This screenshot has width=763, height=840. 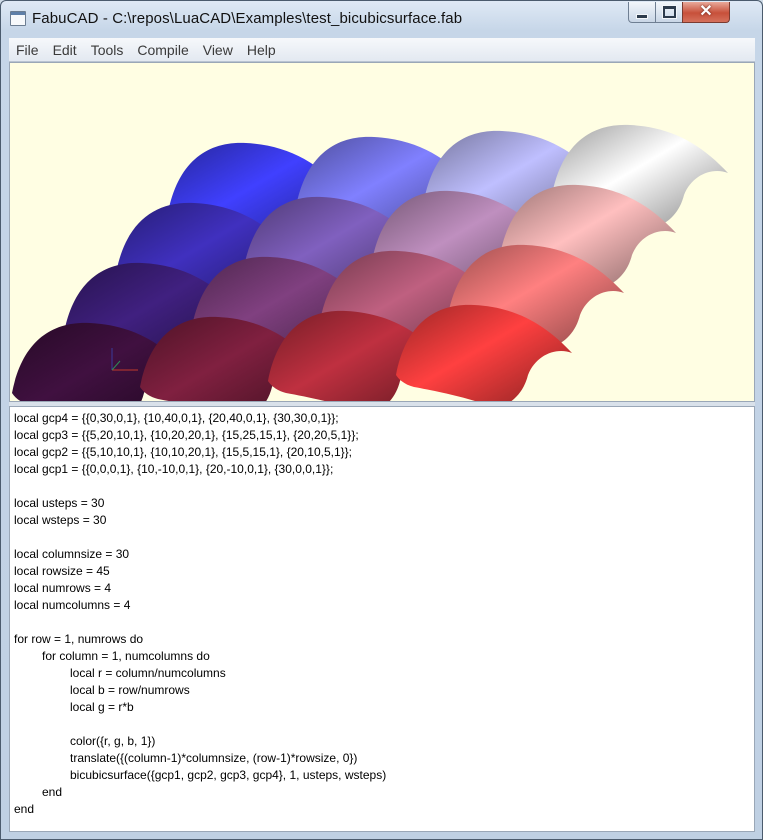 I want to click on minimize-icon, so click(x=642, y=16).